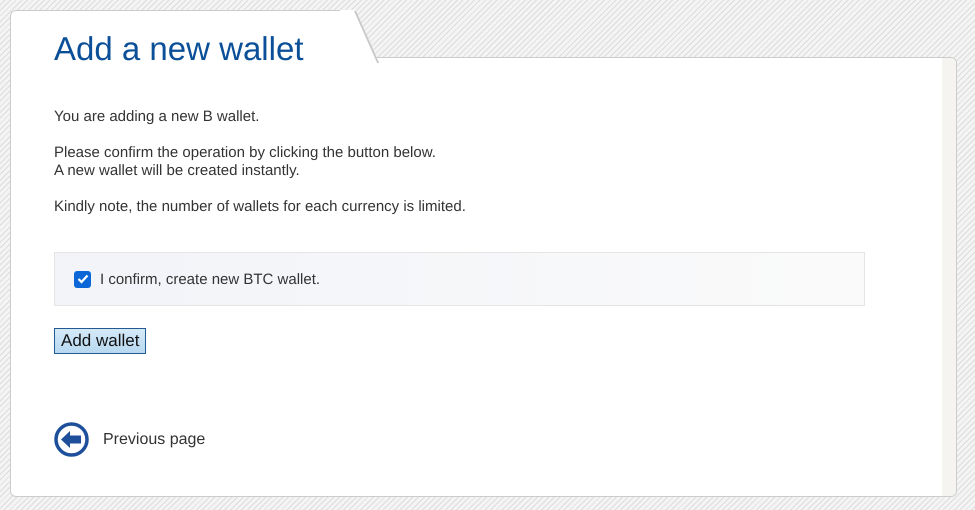 The height and width of the screenshot is (510, 975). Describe the element at coordinates (82, 279) in the screenshot. I see `confirm-checkbox` at that location.